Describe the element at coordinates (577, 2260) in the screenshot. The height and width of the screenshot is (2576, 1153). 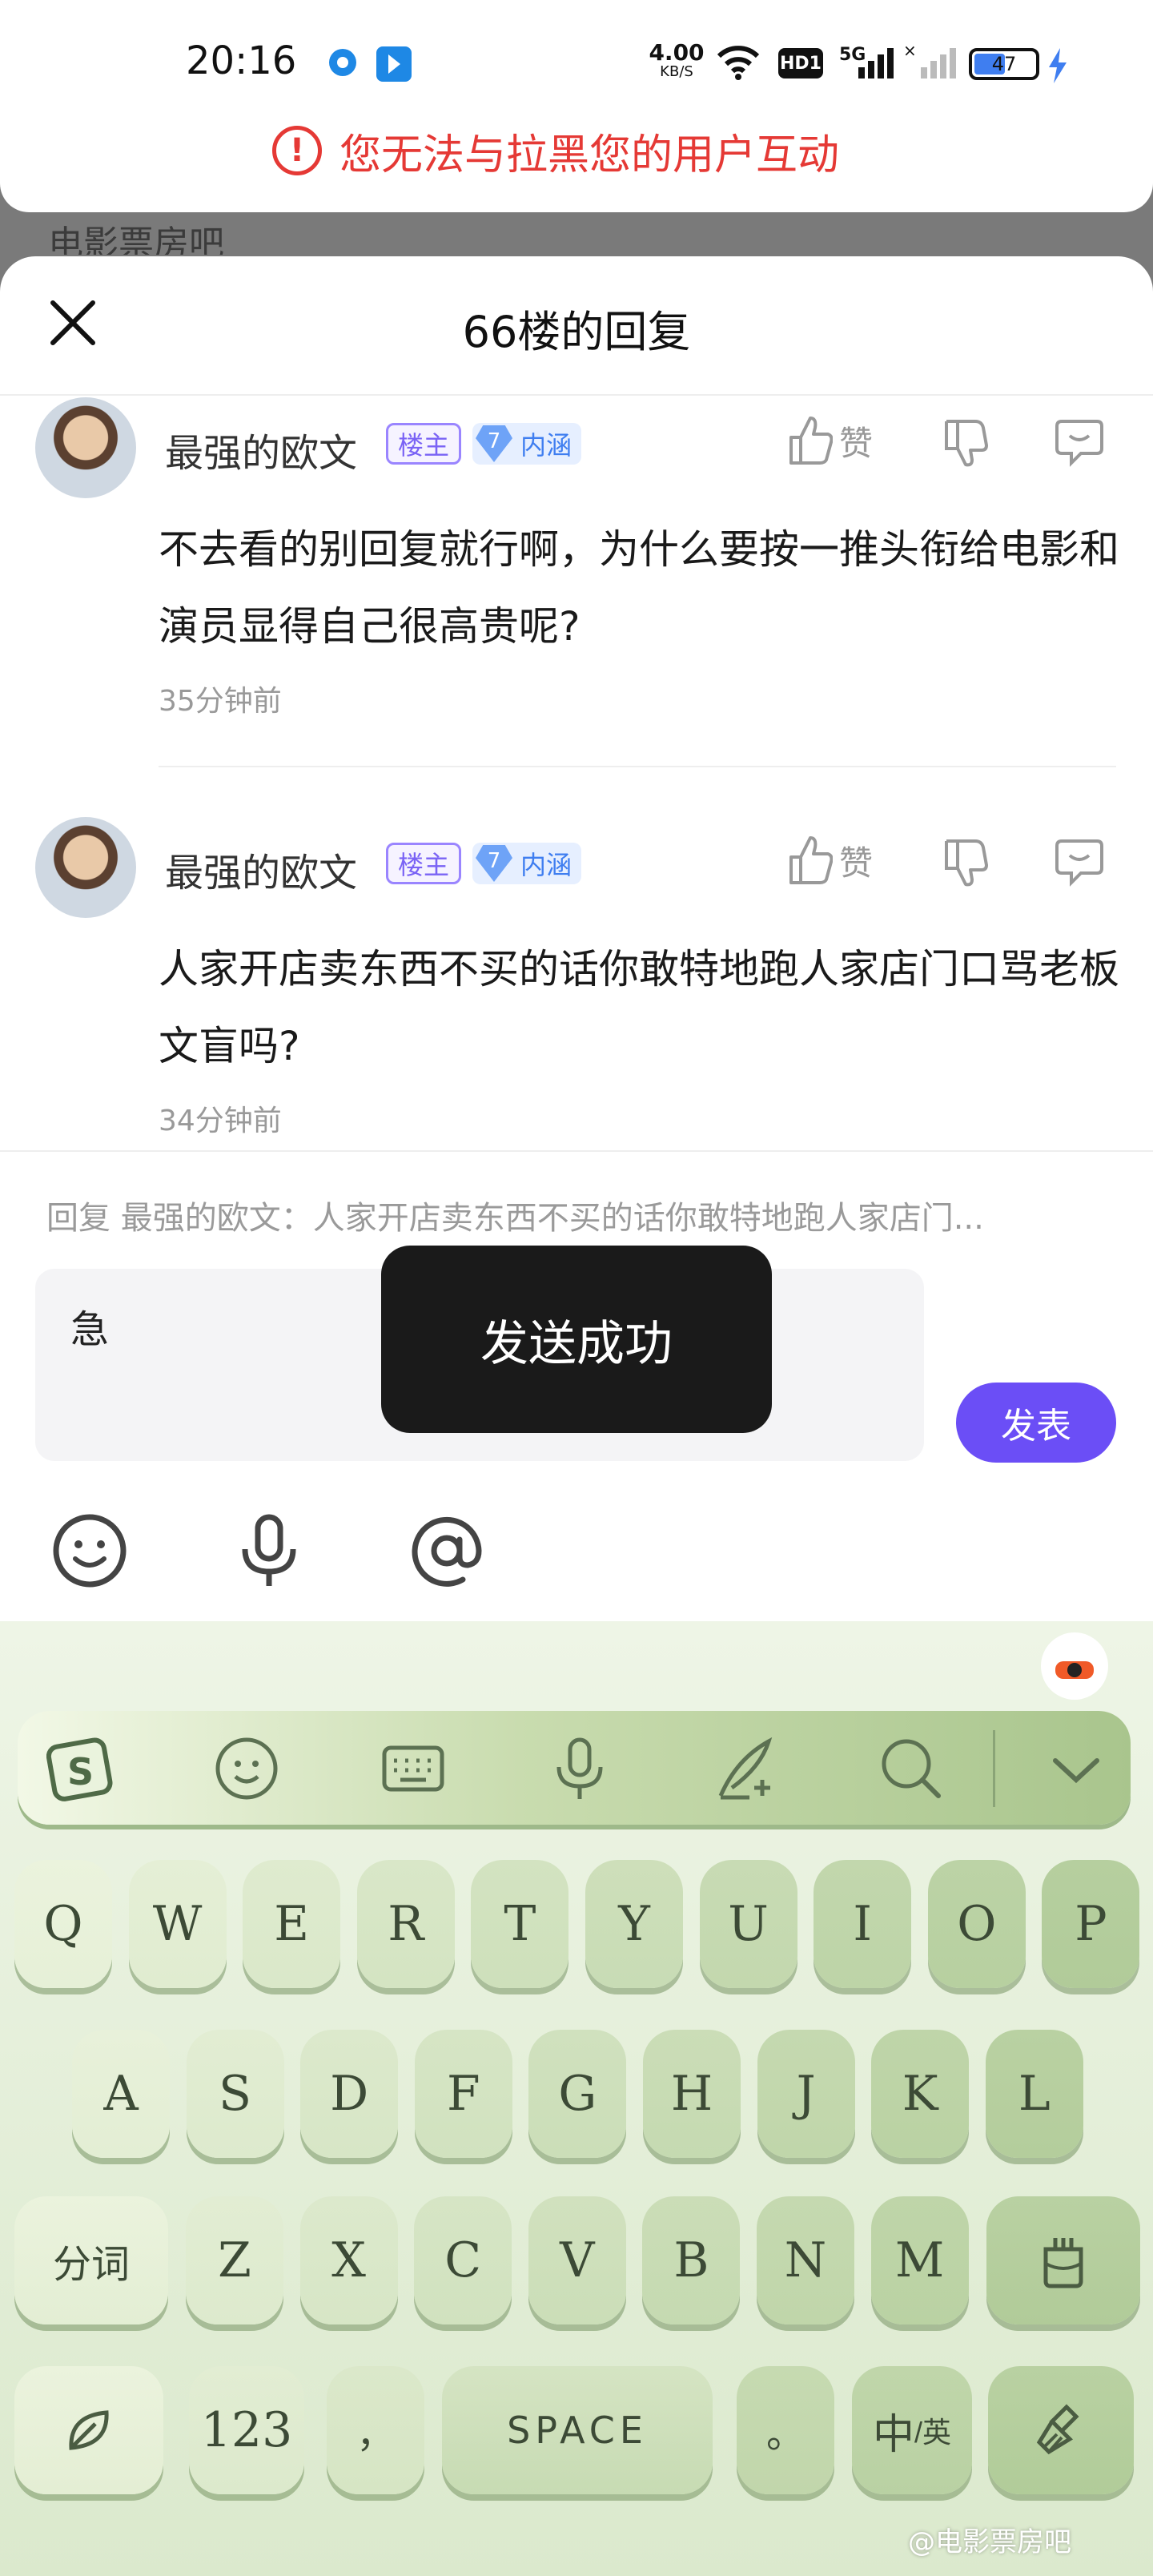
I see `key-v: V` at that location.